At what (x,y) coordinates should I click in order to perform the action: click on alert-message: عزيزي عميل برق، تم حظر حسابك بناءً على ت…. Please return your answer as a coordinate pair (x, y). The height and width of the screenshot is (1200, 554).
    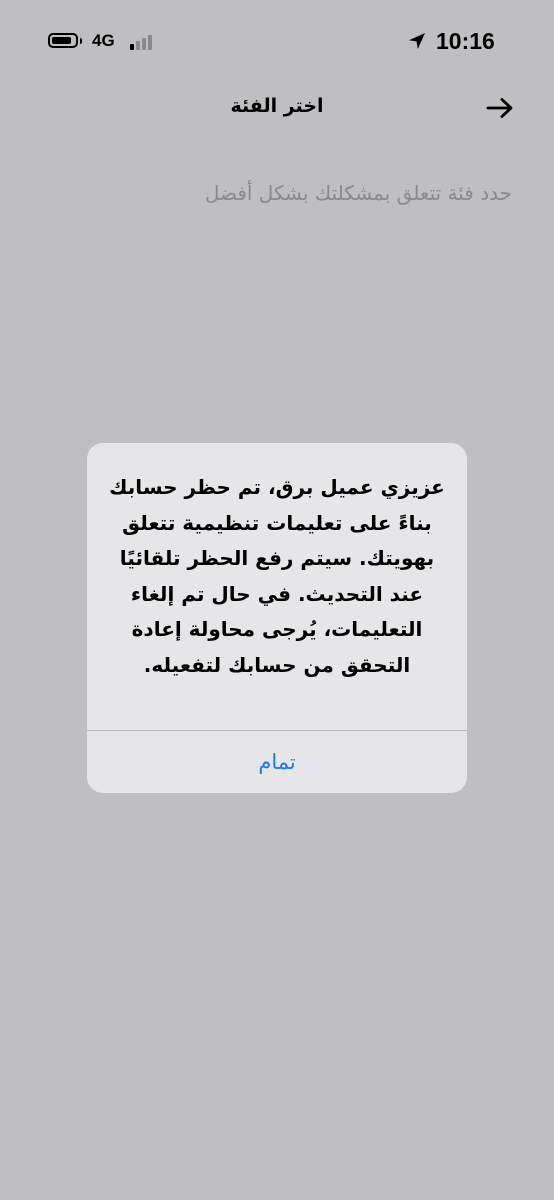
    Looking at the image, I should click on (277, 576).